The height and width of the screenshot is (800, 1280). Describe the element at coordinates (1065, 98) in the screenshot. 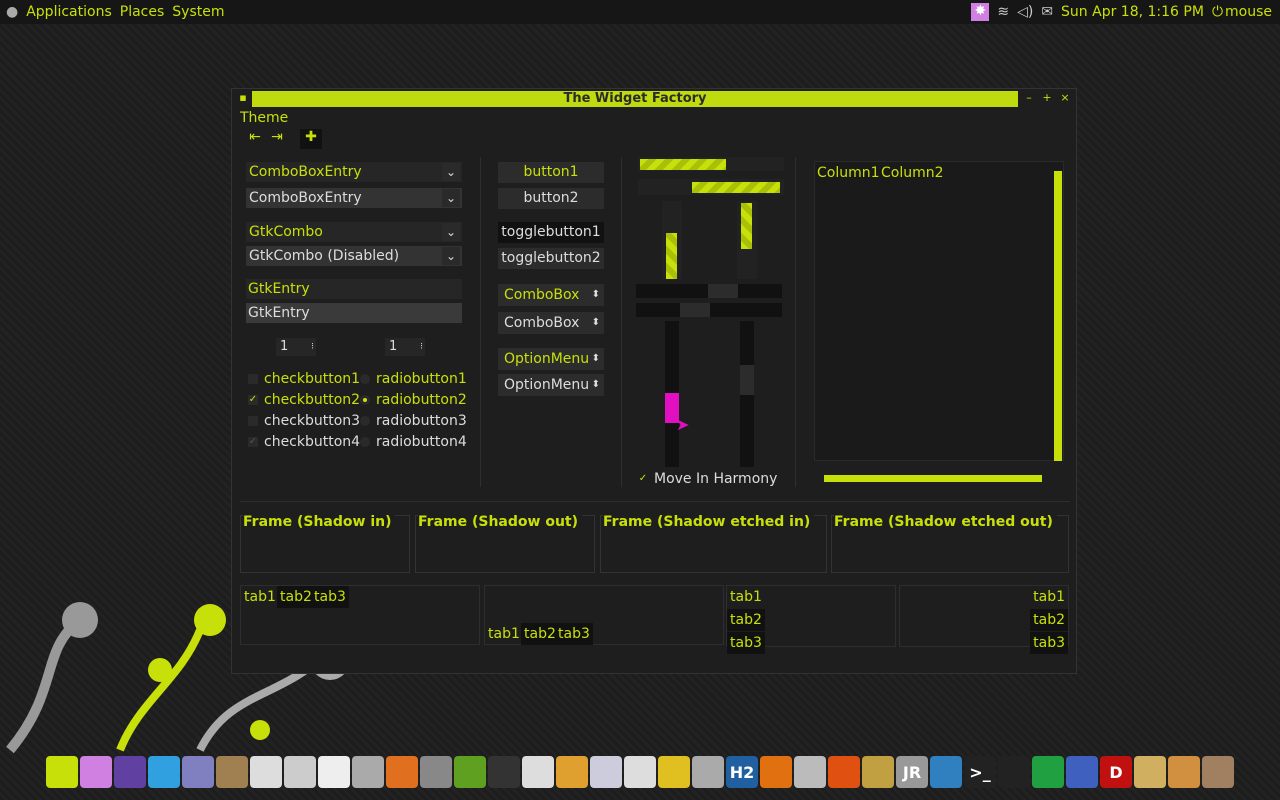

I see `close-icon: ×` at that location.